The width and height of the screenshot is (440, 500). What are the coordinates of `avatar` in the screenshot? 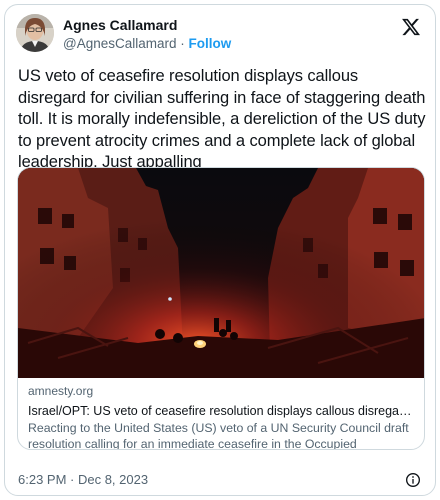 It's located at (35, 33).